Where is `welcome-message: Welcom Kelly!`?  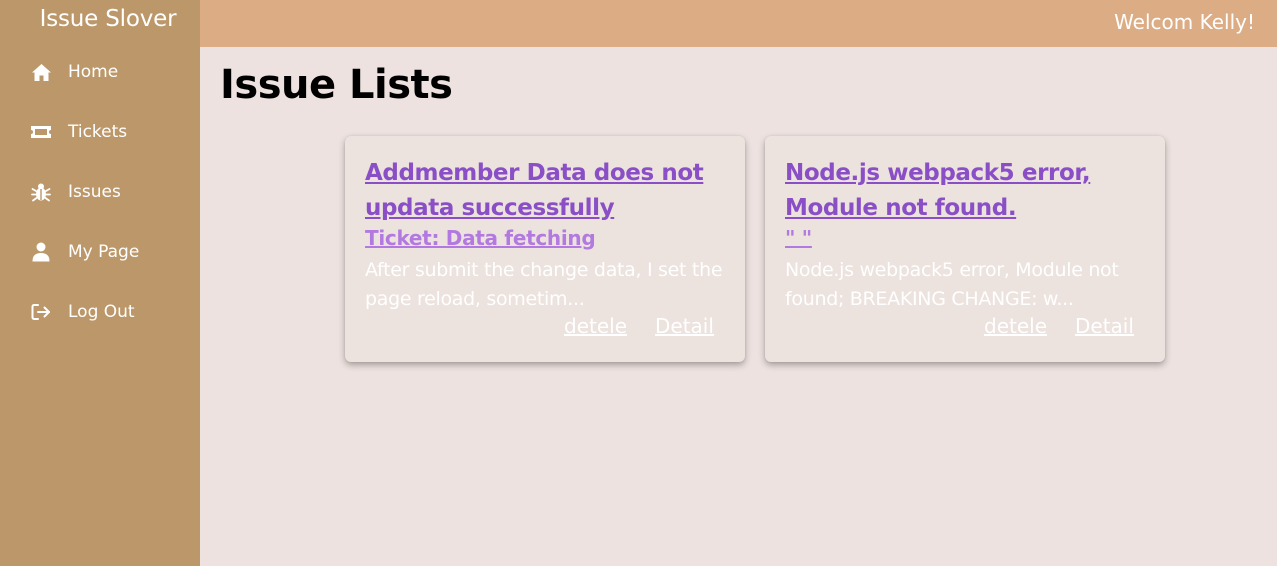
welcome-message: Welcom Kelly! is located at coordinates (1184, 22).